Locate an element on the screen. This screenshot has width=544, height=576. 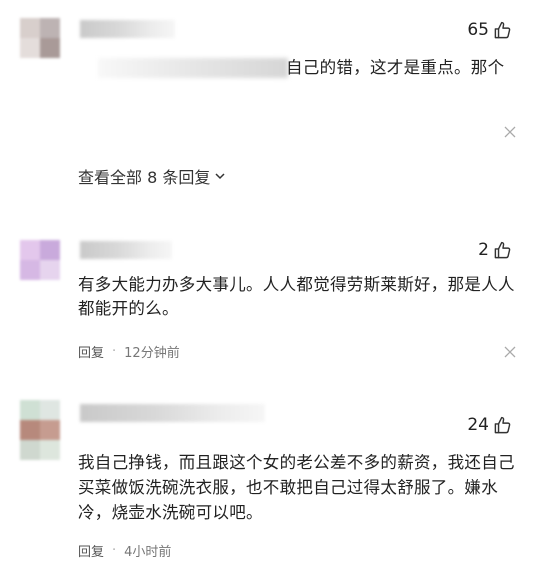
like-control: 2 is located at coordinates (495, 250).